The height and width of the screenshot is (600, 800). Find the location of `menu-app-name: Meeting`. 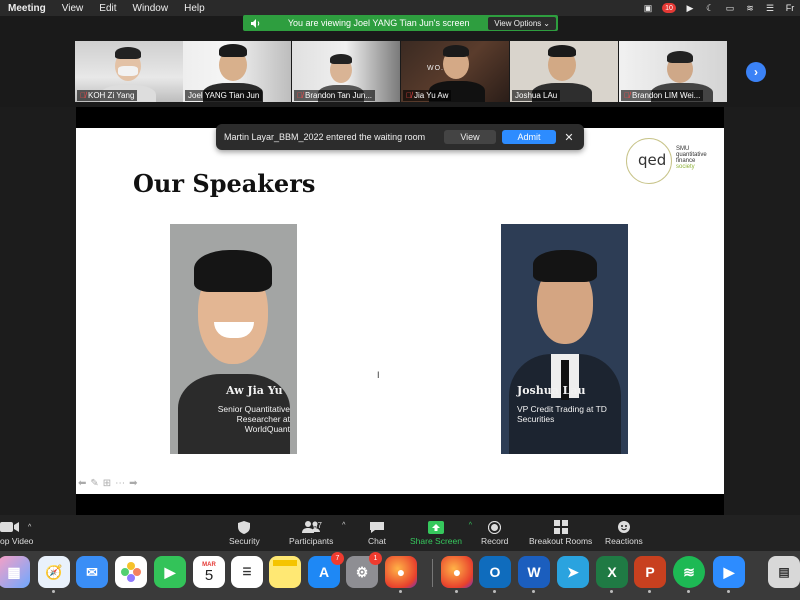

menu-app-name: Meeting is located at coordinates (27, 8).